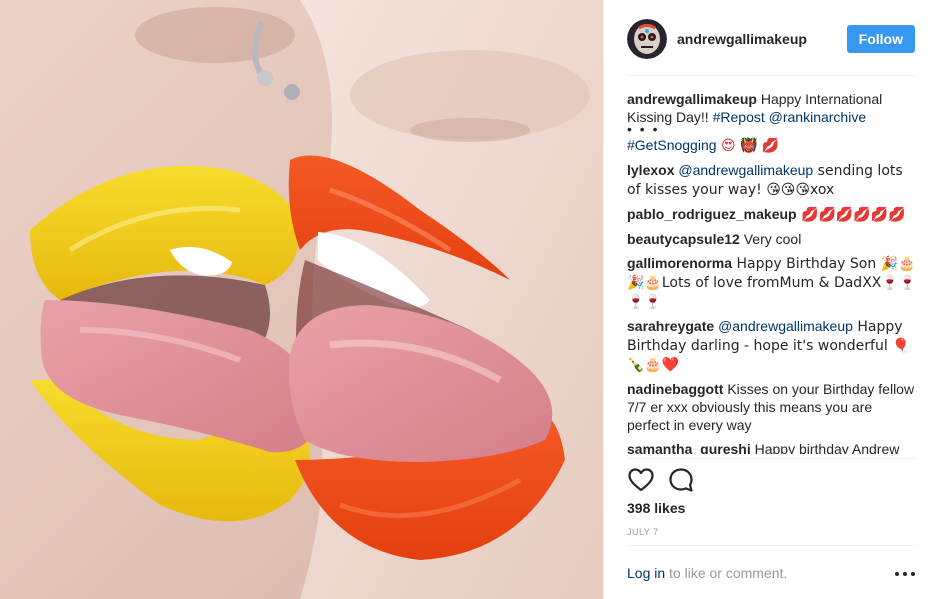  Describe the element at coordinates (739, 117) in the screenshot. I see `hashtag-repost-link: #Repost` at that location.